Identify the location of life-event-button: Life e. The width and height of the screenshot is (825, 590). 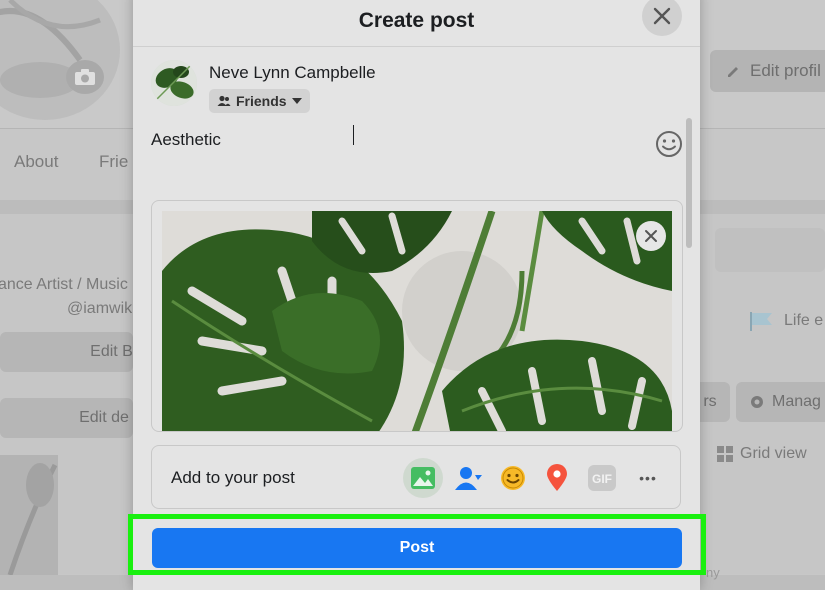
(785, 321).